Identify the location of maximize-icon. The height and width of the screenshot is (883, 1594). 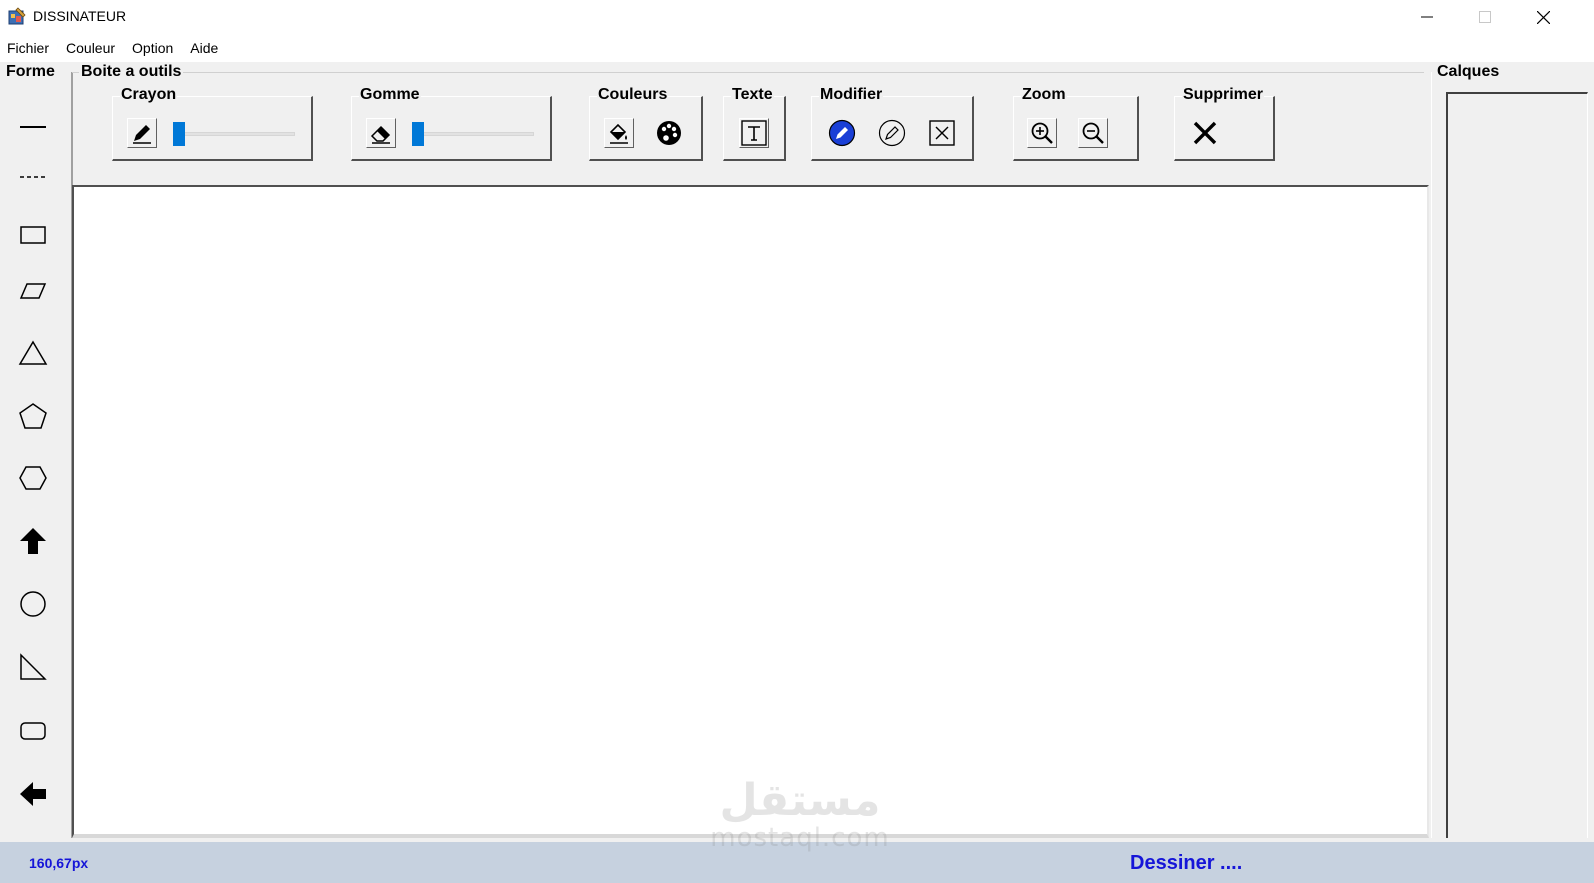
(1485, 17).